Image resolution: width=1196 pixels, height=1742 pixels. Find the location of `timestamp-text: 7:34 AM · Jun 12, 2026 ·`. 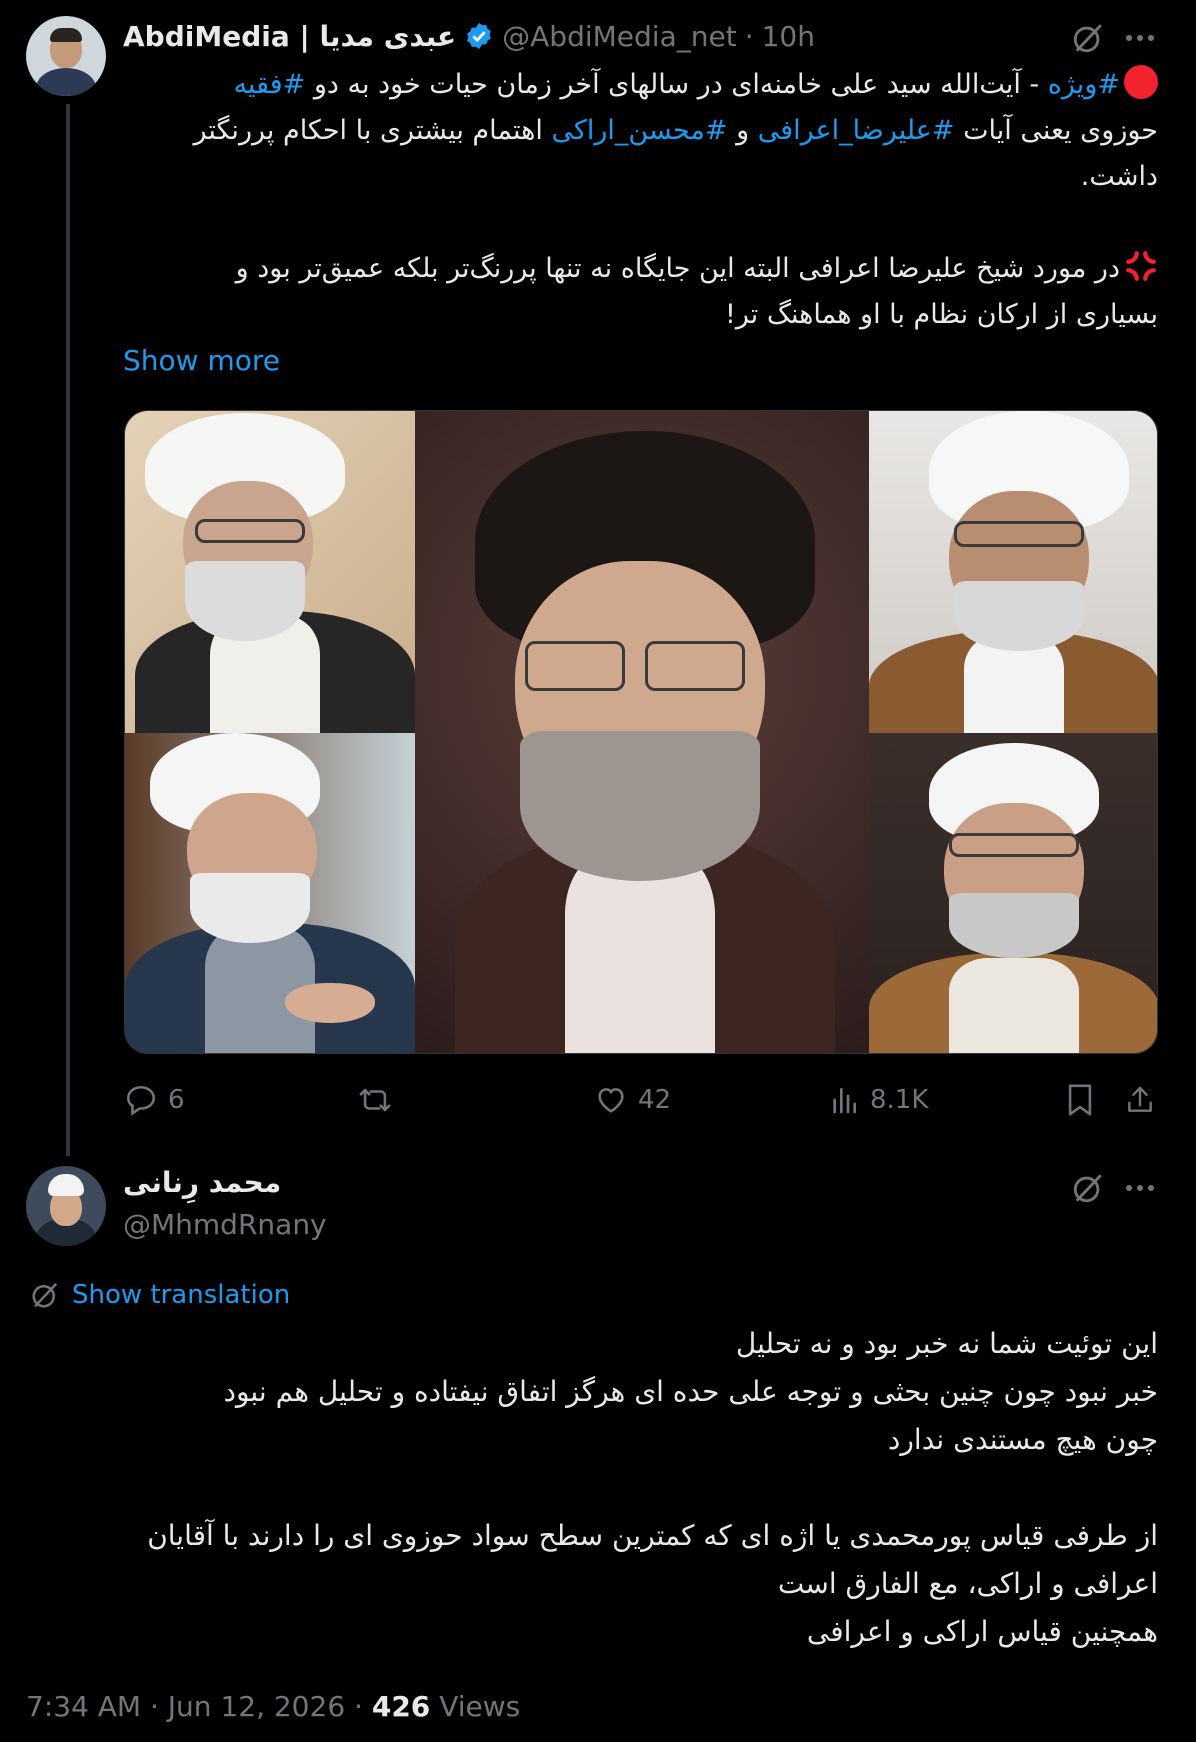

timestamp-text: 7:34 AM · Jun 12, 2026 · is located at coordinates (199, 1706).